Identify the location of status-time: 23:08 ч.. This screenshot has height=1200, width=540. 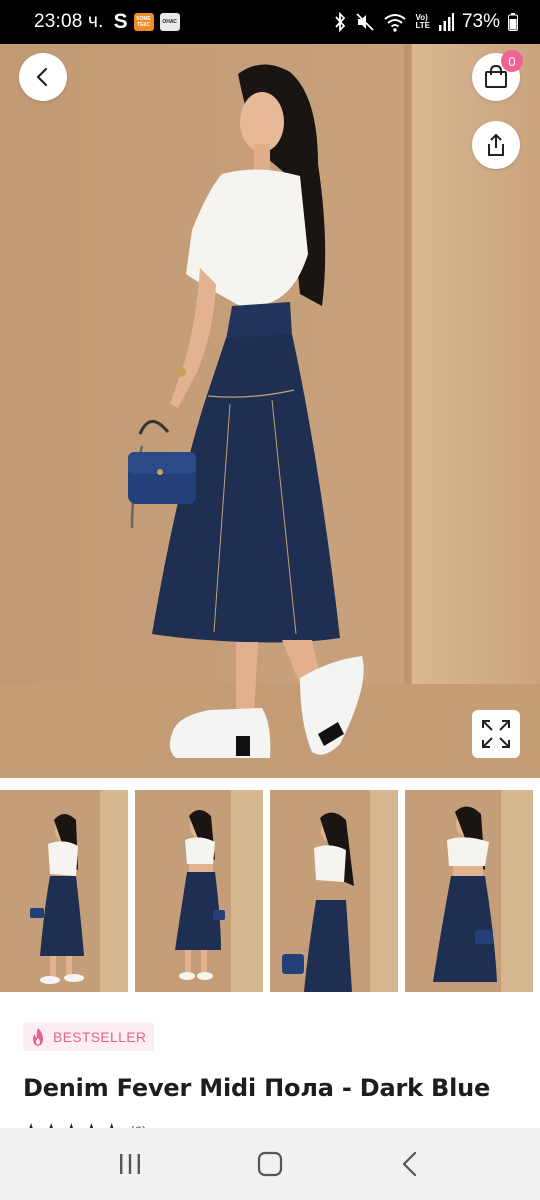
(69, 21).